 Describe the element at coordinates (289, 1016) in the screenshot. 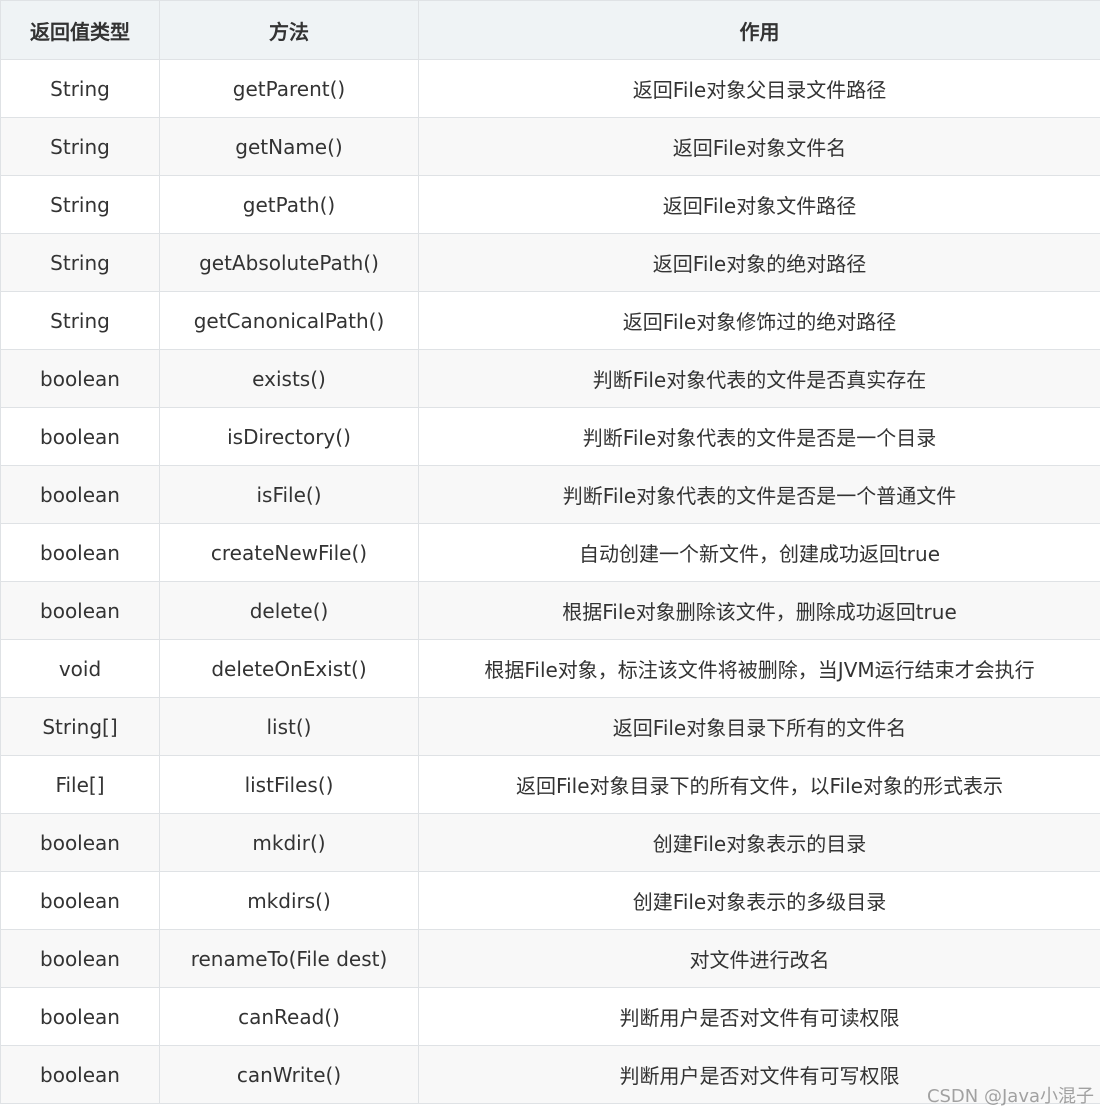

I see `cell-method: canRead()` at that location.